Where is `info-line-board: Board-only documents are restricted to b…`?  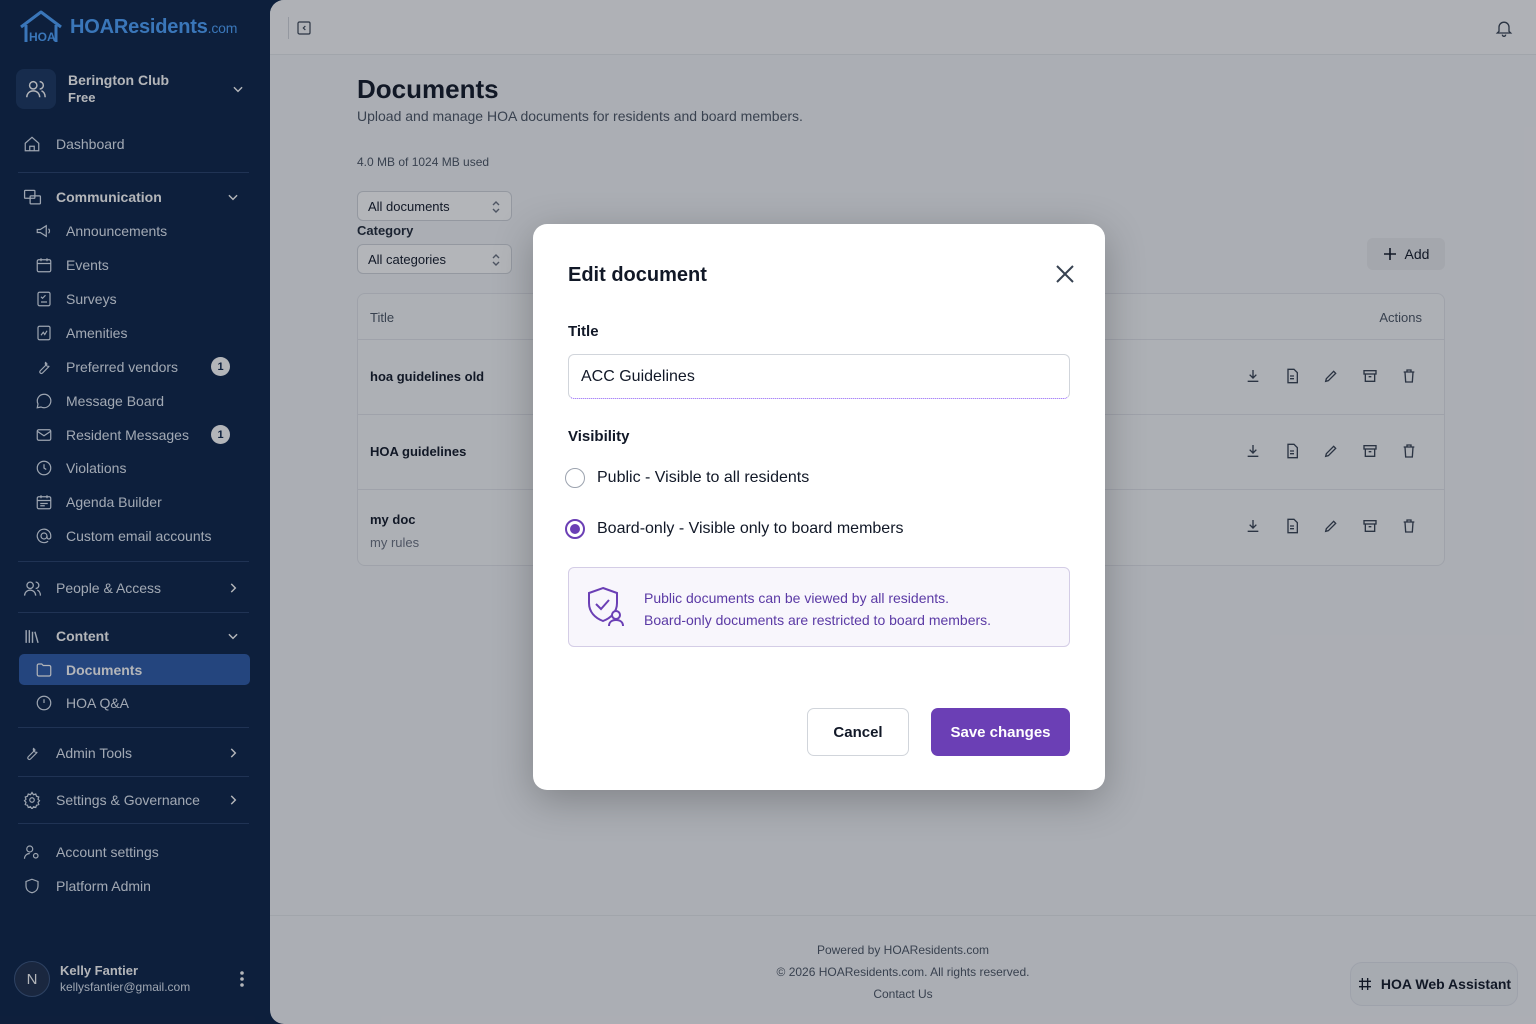
info-line-board: Board-only documents are restricted to b… is located at coordinates (818, 620).